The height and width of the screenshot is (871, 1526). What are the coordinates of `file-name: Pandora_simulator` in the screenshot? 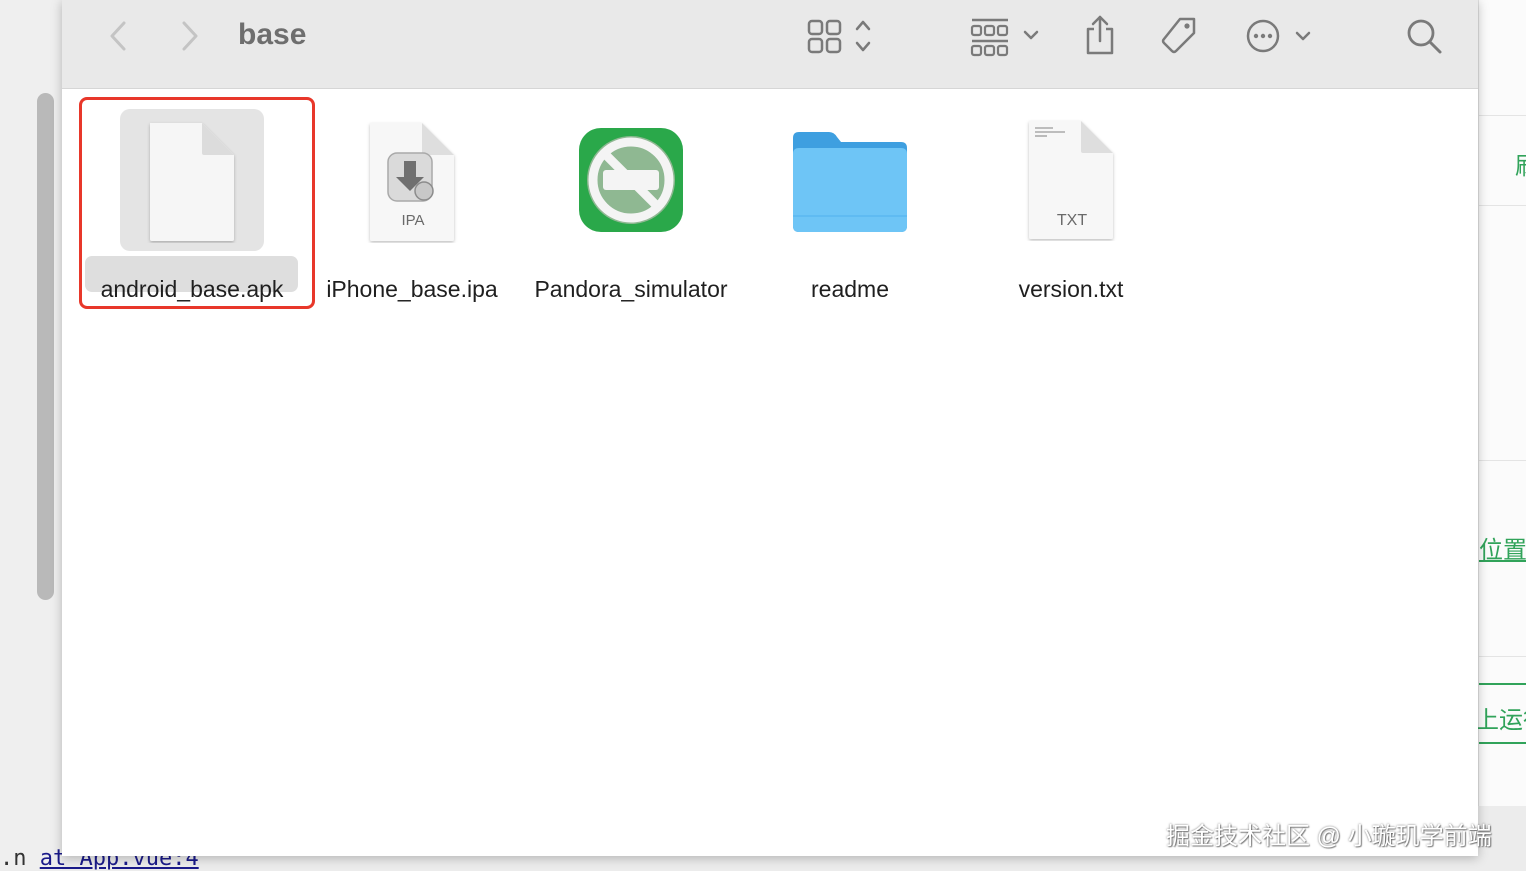 It's located at (631, 289).